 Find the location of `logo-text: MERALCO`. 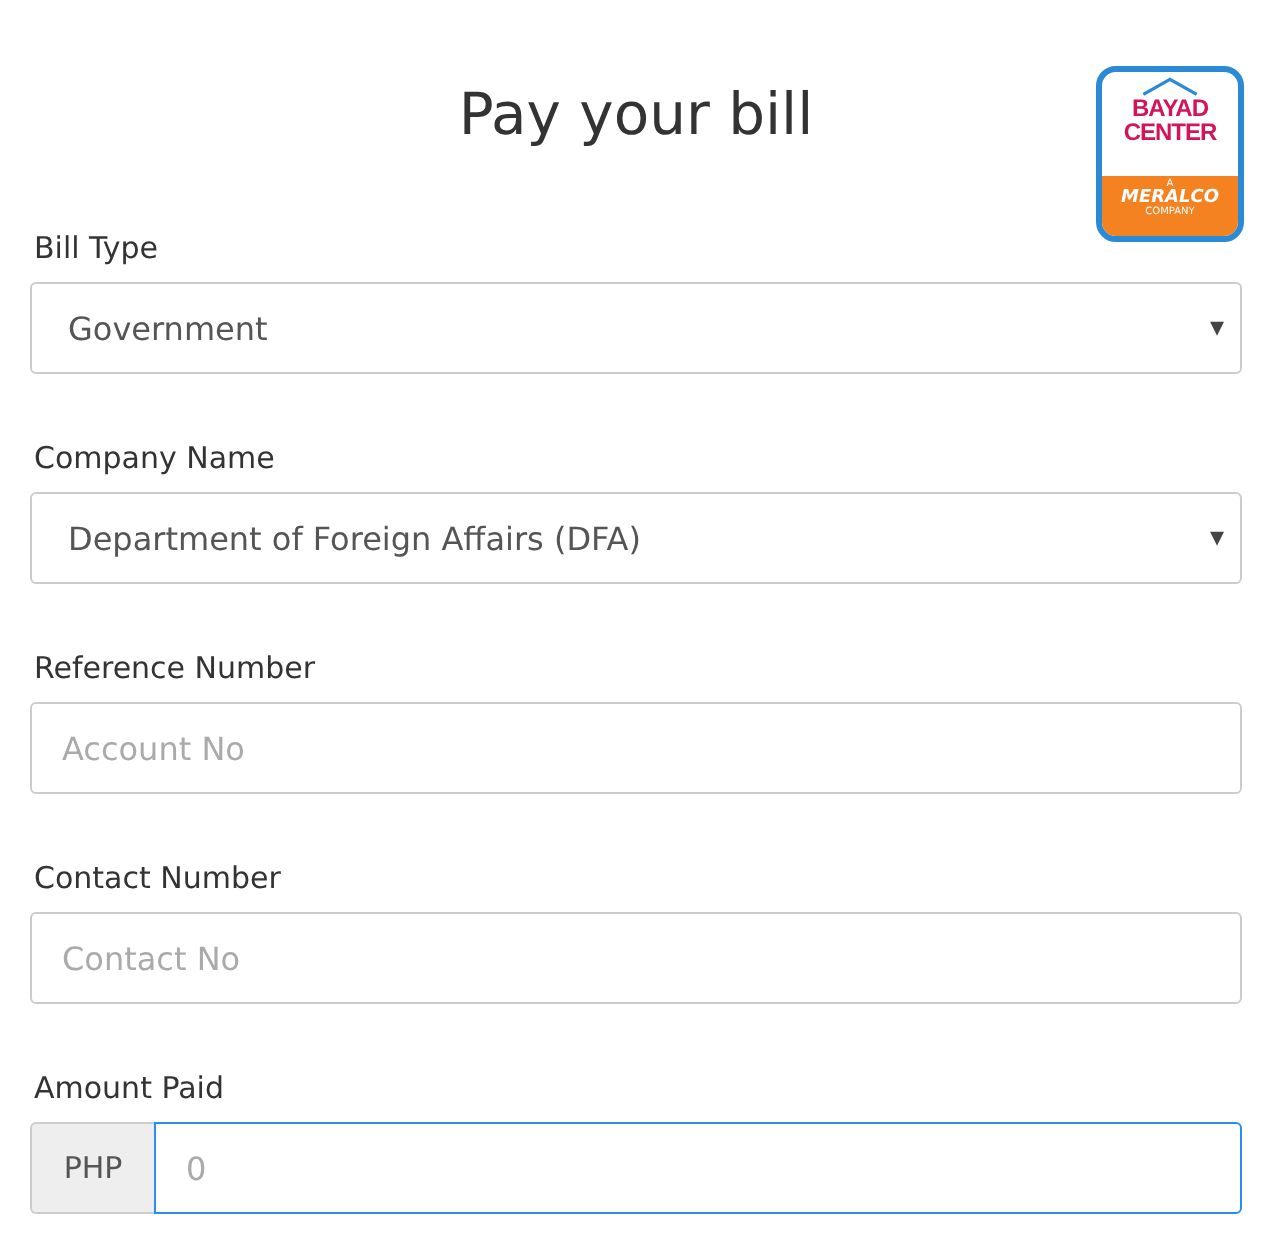

logo-text: MERALCO is located at coordinates (1170, 199).